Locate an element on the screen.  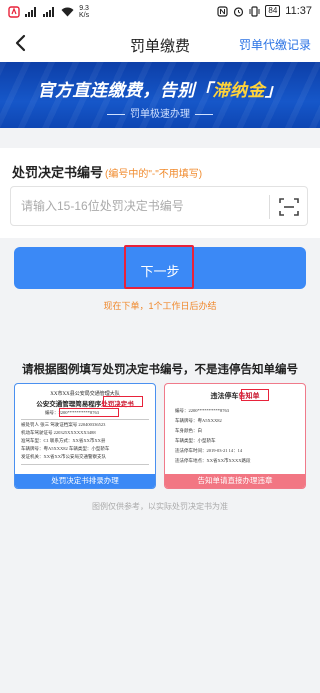
left-doc-header-2-text: 公安交通管理简易程序 is located at coordinates (69, 404).